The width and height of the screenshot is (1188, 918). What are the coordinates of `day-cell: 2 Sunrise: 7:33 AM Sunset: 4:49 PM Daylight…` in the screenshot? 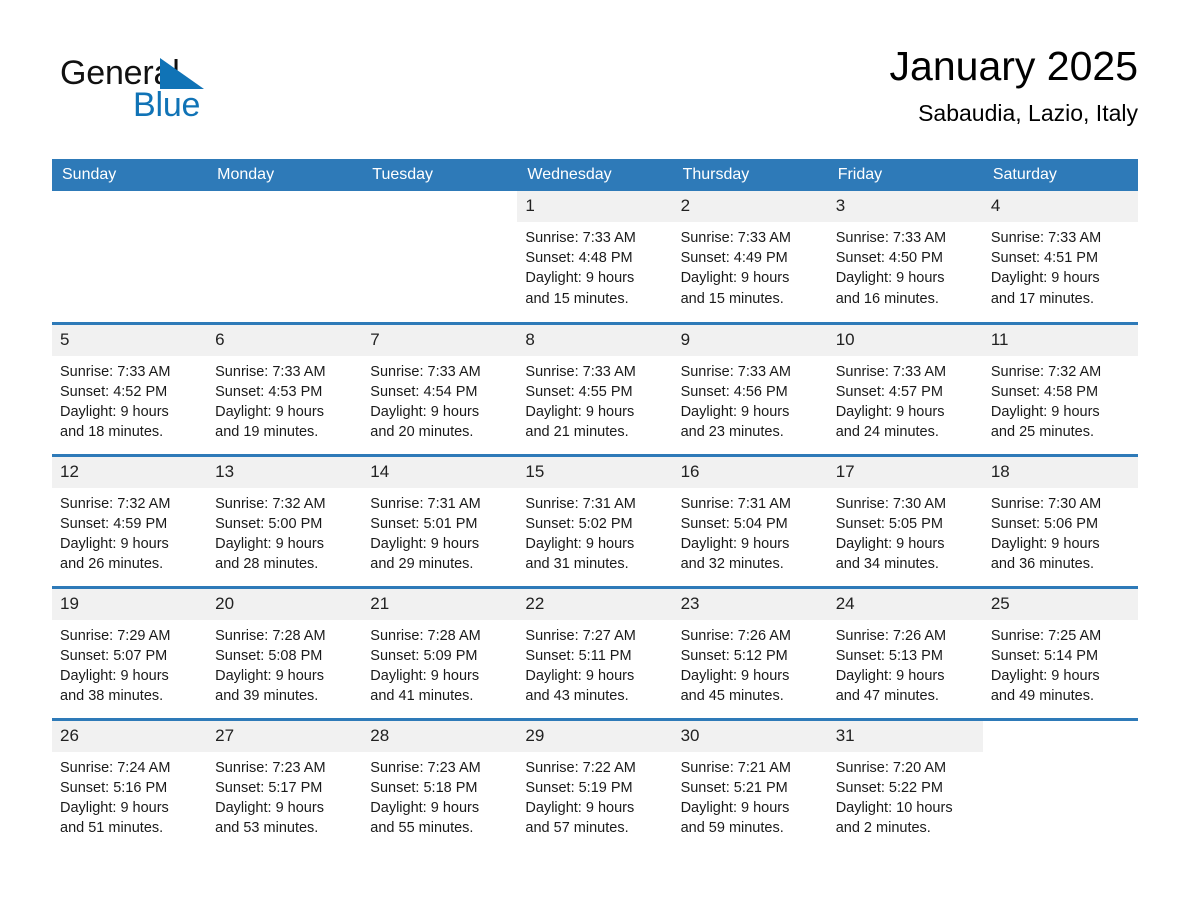 It's located at (750, 256).